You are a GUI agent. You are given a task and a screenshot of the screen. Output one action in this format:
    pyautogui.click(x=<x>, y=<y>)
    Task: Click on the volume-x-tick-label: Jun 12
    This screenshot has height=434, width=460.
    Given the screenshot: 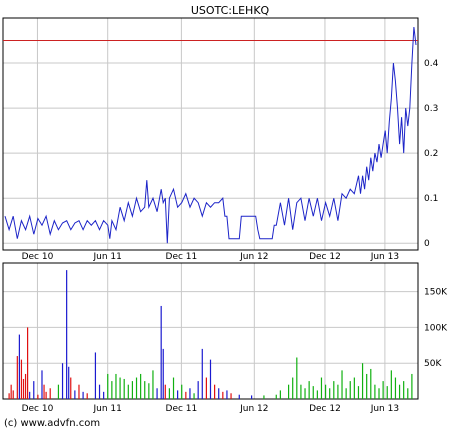 What is the action you would take?
    pyautogui.click(x=253, y=409)
    